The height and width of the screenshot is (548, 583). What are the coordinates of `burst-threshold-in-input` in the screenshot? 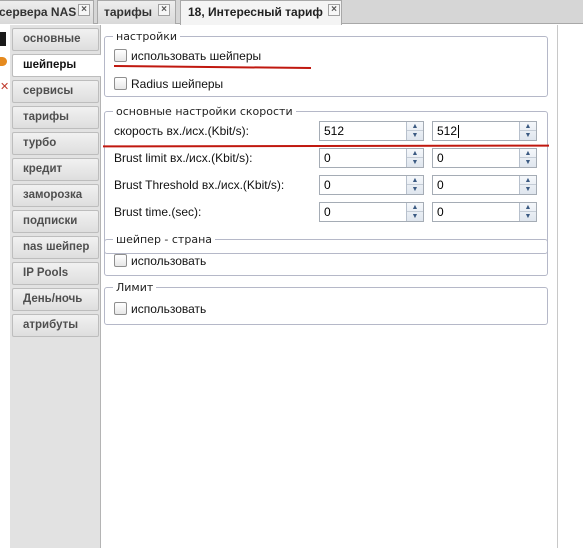 It's located at (363, 185).